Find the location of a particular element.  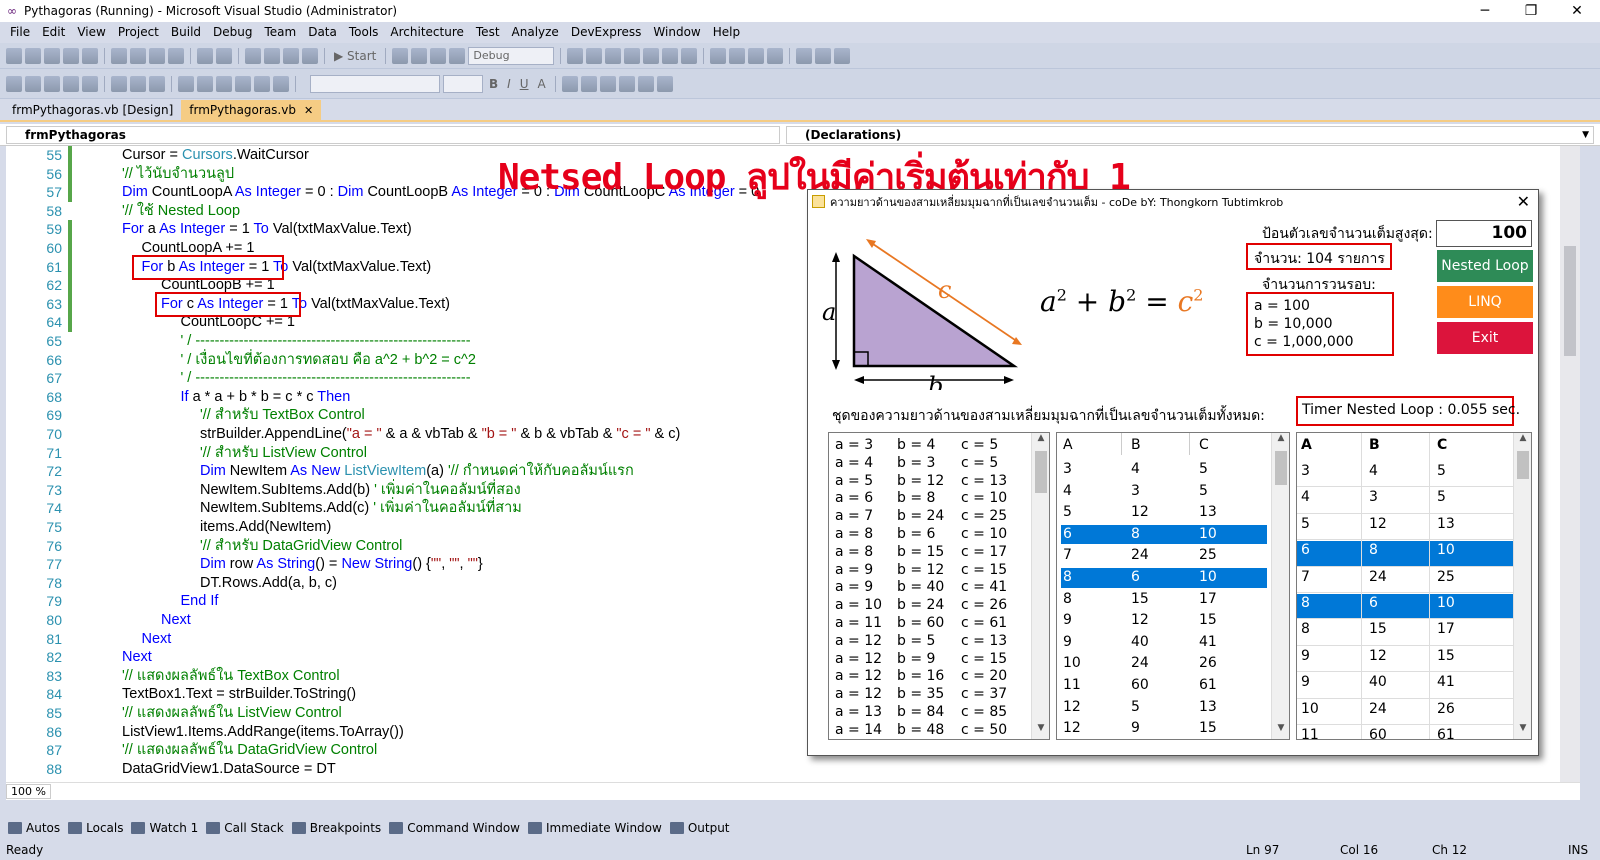

table-cell: 4 is located at coordinates (1135, 469).